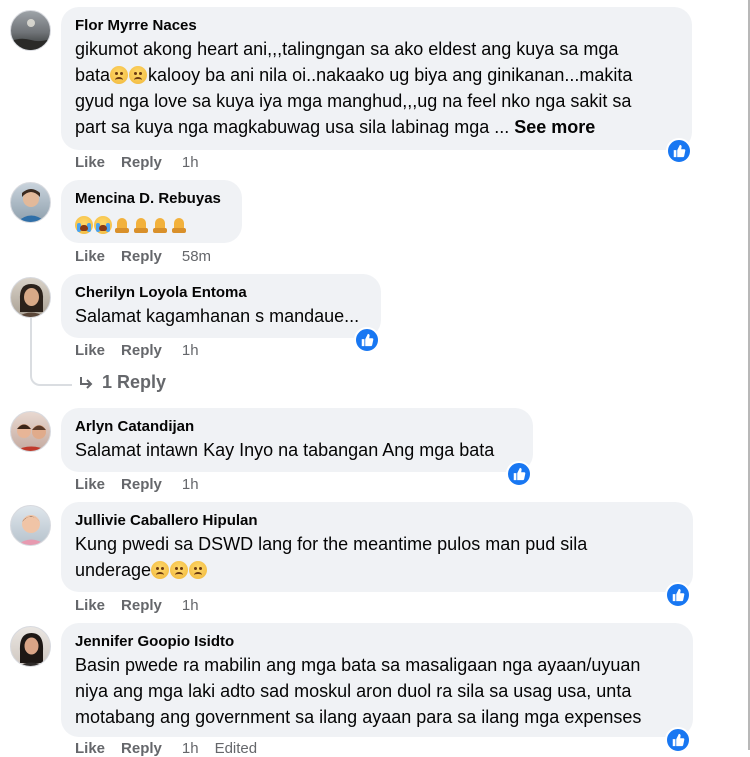 This screenshot has width=750, height=757. I want to click on comment-author: Jennifer Goopio Isidto, so click(377, 642).